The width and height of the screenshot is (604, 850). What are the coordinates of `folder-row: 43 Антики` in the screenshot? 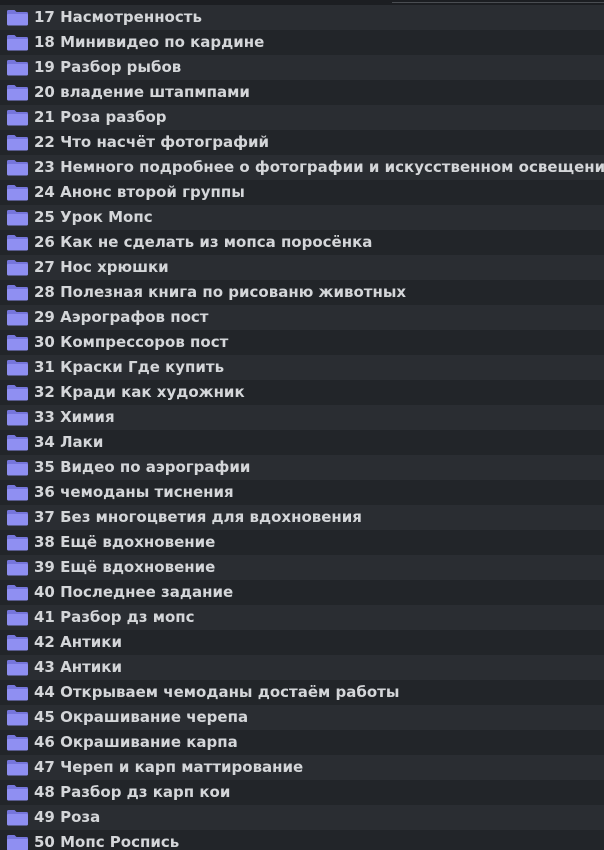 It's located at (302, 667).